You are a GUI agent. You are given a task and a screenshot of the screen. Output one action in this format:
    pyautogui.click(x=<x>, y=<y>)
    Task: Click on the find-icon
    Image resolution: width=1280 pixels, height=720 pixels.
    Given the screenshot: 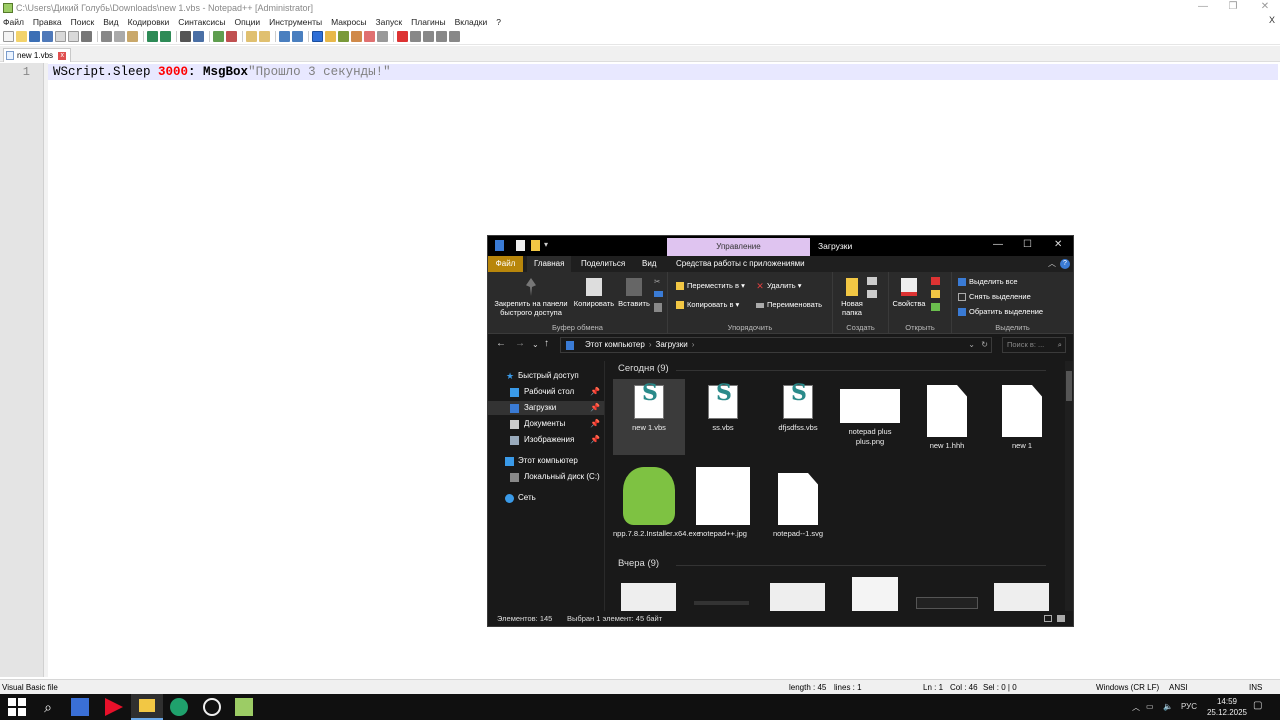 What is the action you would take?
    pyautogui.click(x=185, y=36)
    